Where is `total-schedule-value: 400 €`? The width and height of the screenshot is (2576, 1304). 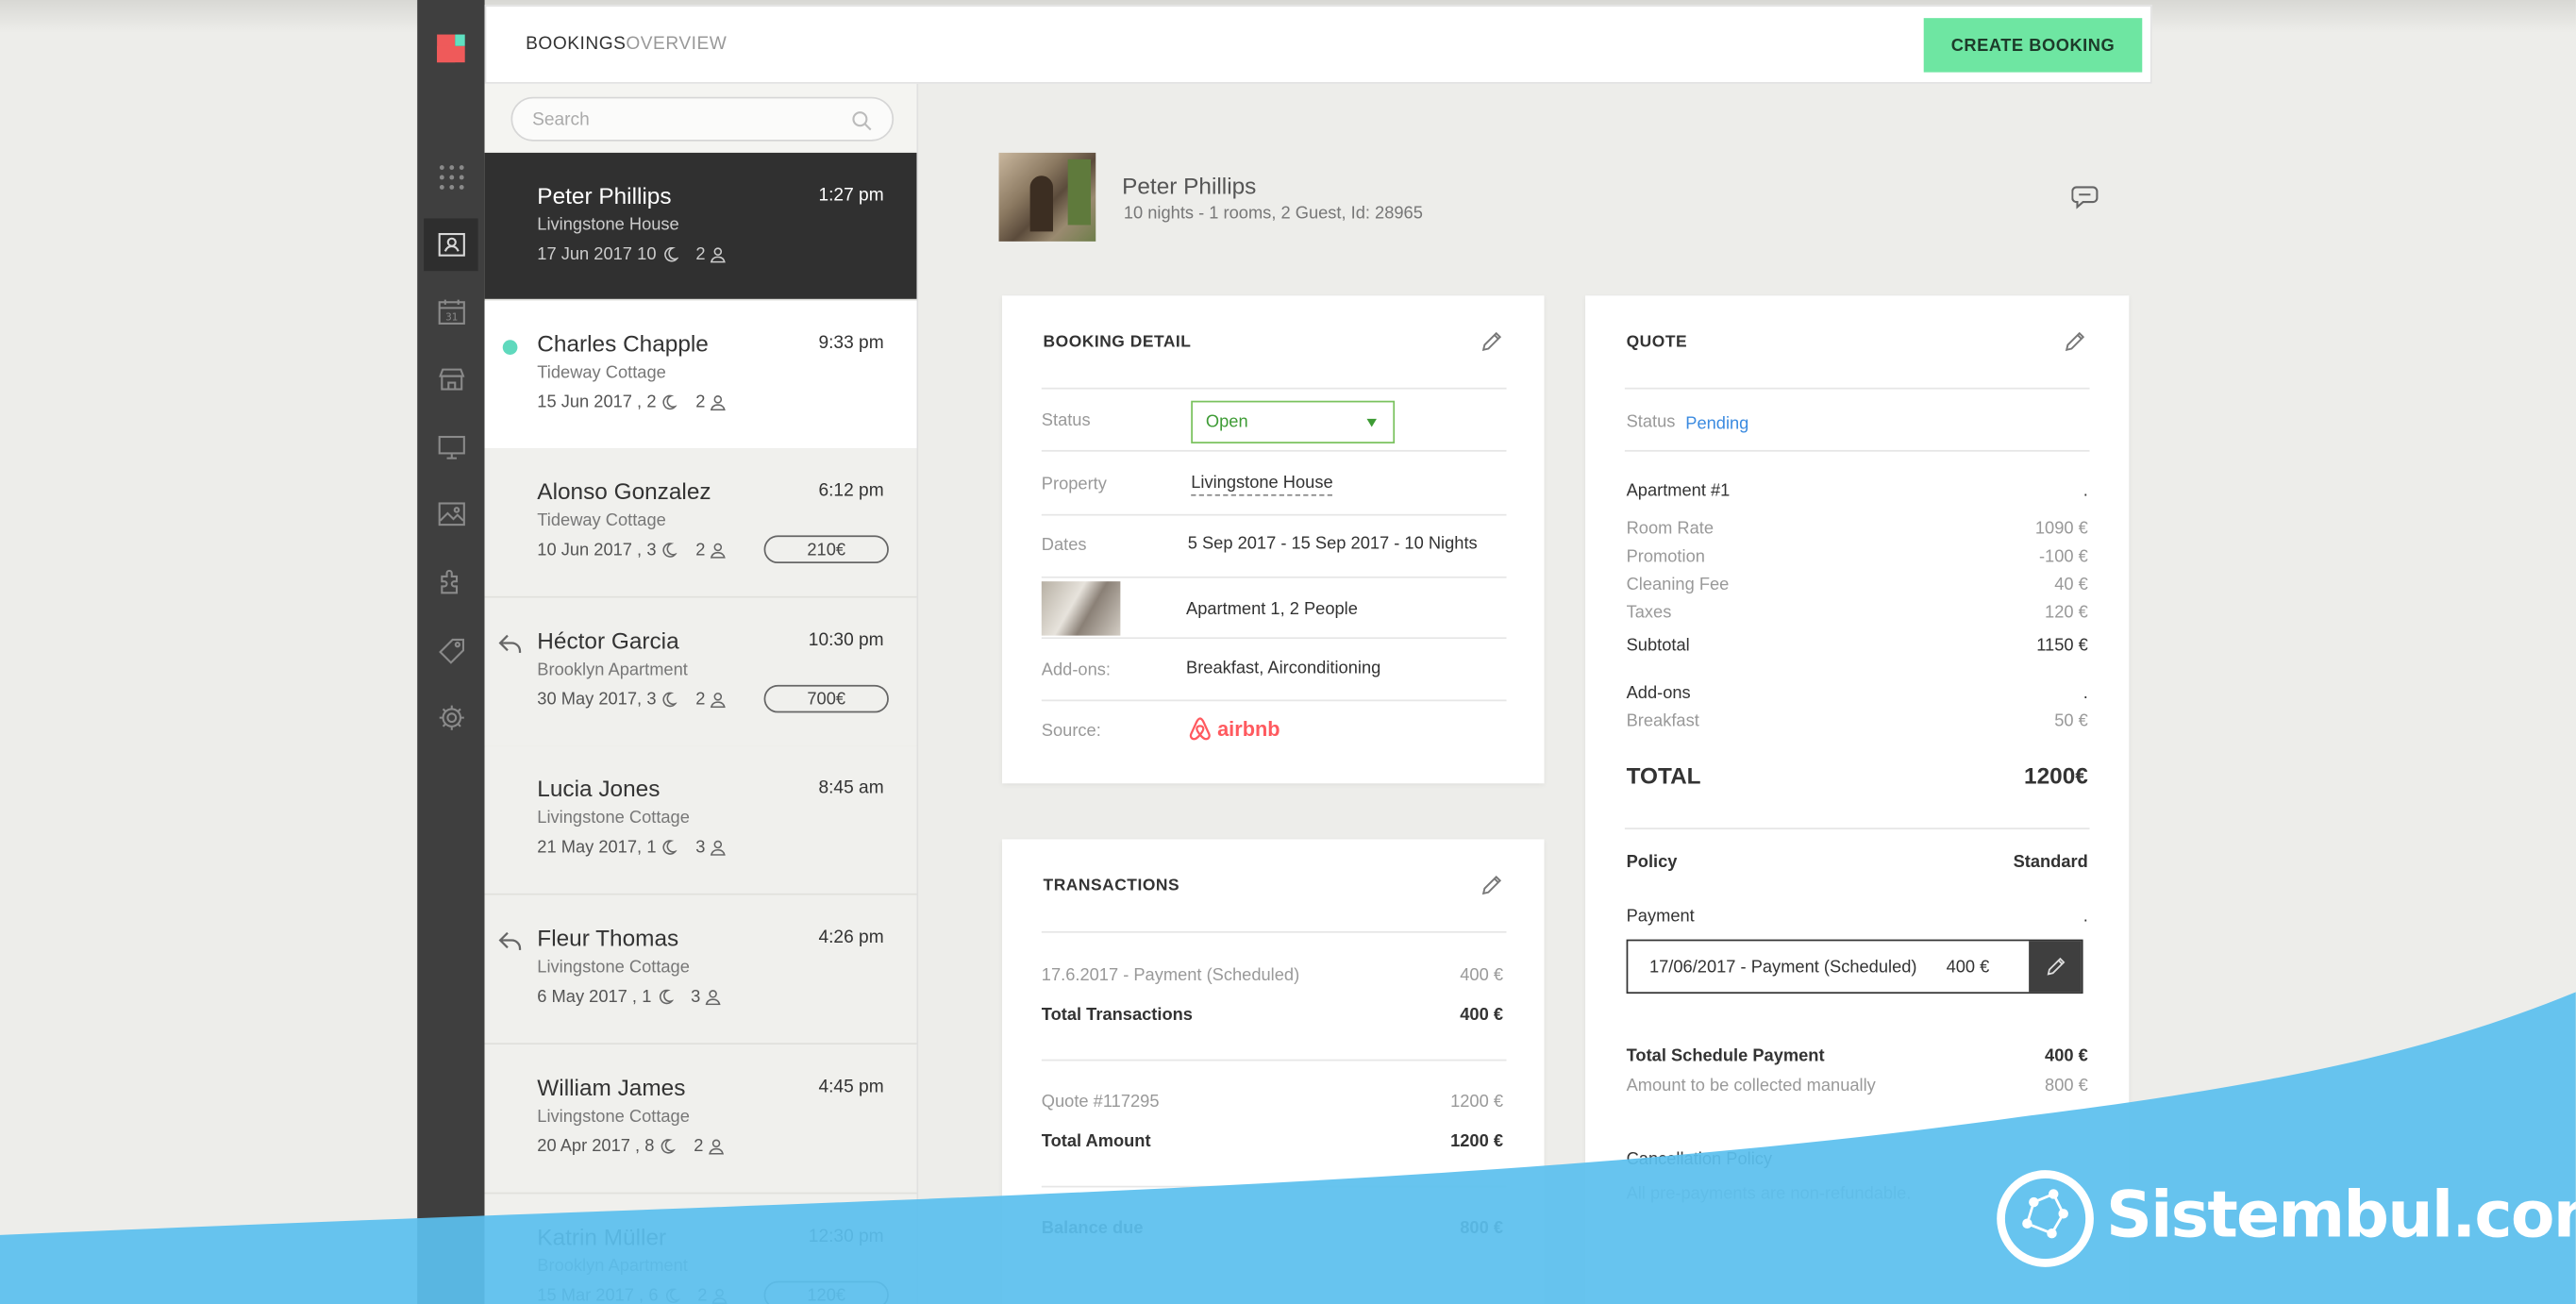 total-schedule-value: 400 € is located at coordinates (2066, 1055).